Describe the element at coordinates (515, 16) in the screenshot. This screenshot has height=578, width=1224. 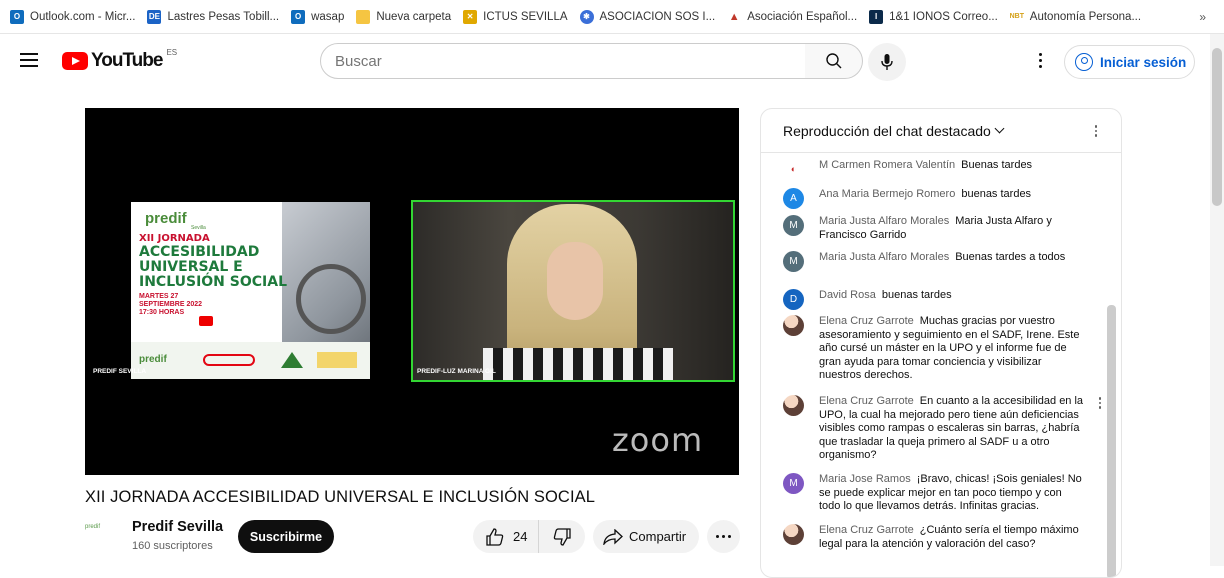
I see `bookmark-ictus: ✕ ICTUS SEVILLA` at that location.